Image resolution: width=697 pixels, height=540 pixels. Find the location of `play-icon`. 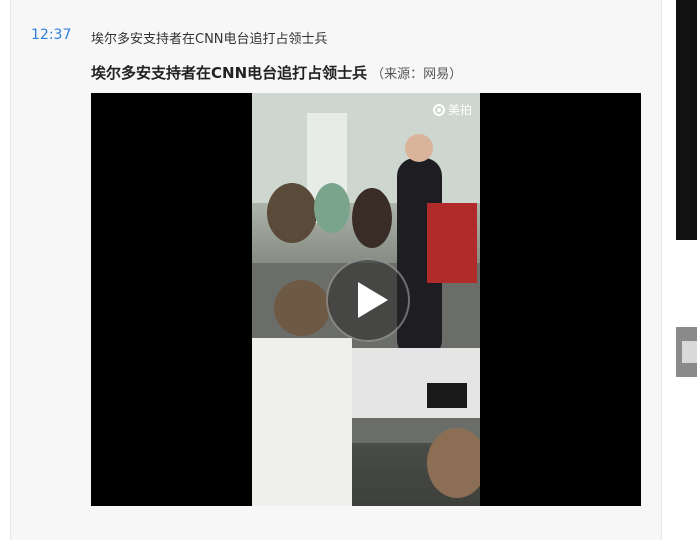

play-icon is located at coordinates (368, 300).